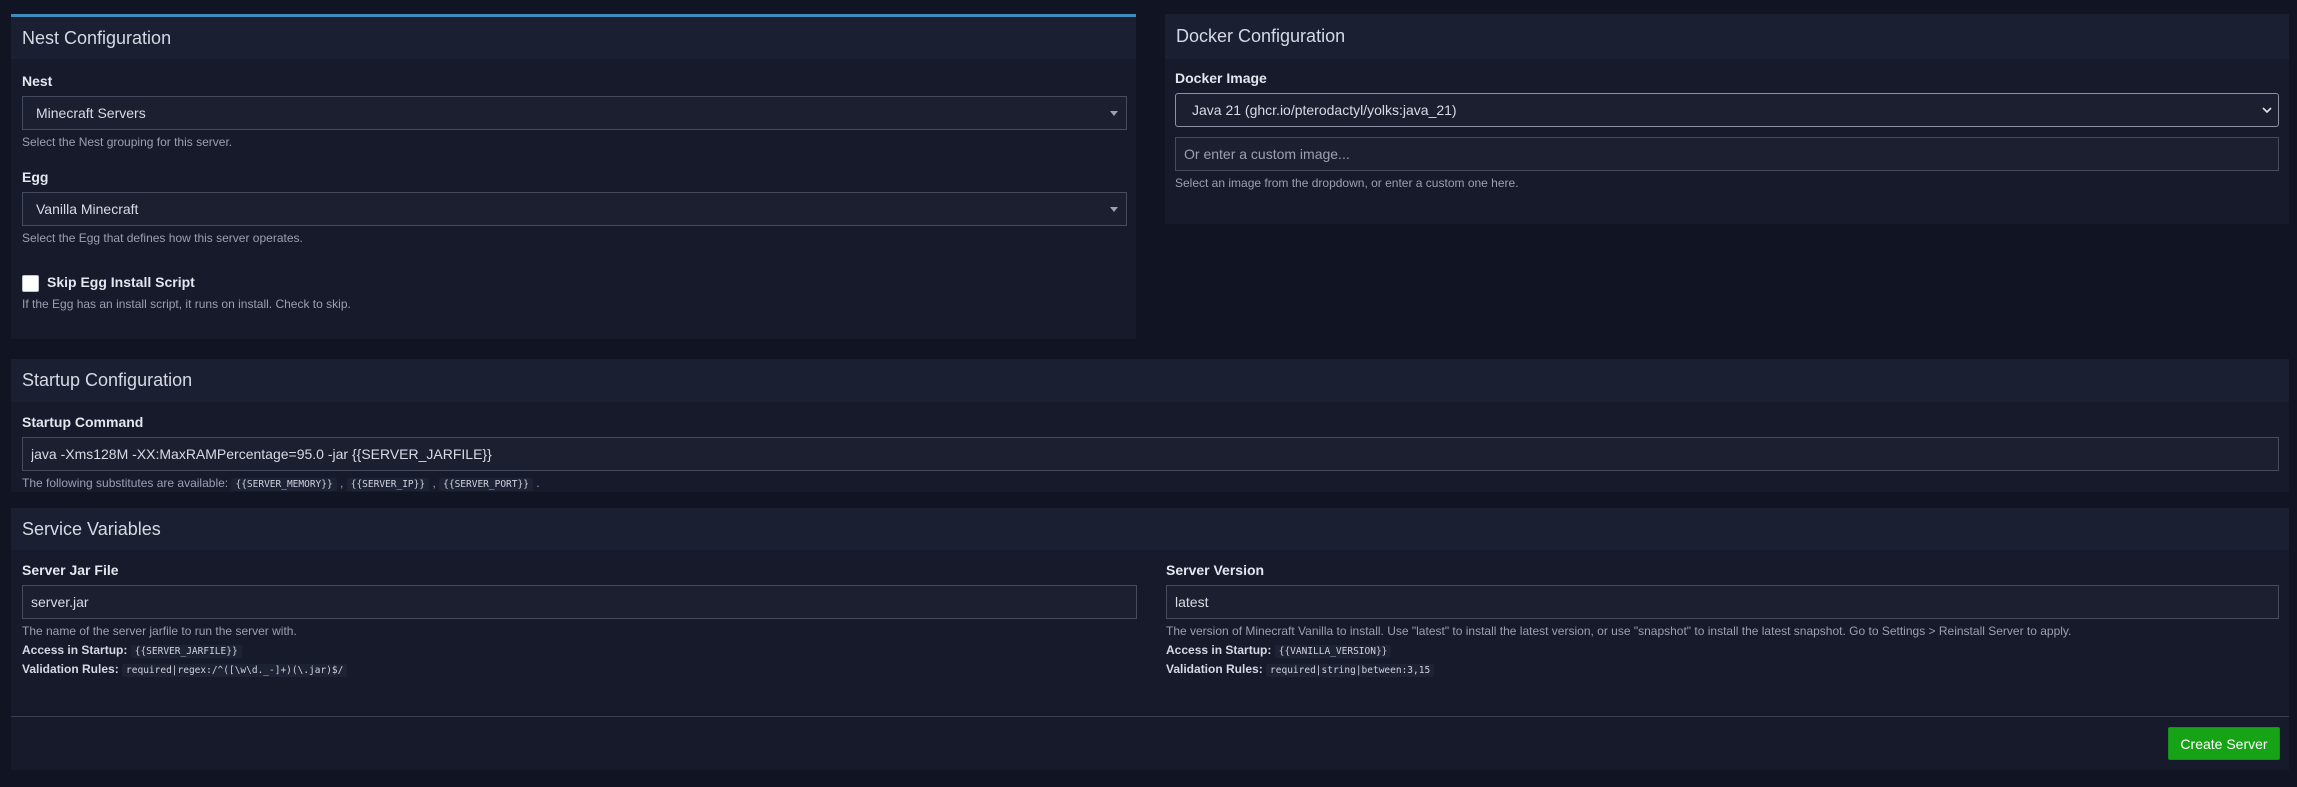 This screenshot has width=2297, height=787. Describe the element at coordinates (1333, 651) in the screenshot. I see `server-version-env: {{VANILLA_VERSION}}` at that location.